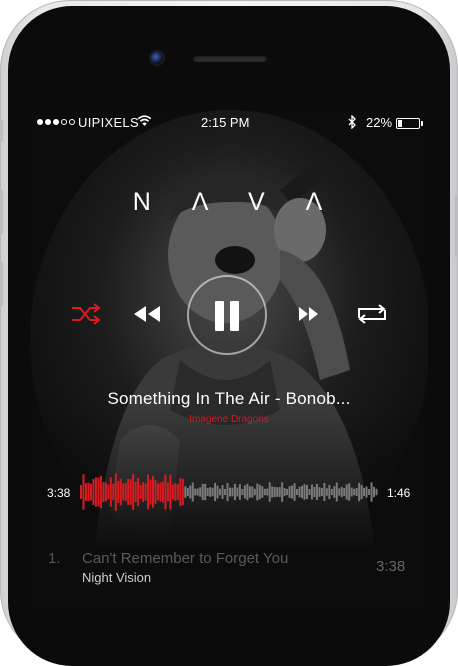 This screenshot has height=666, width=458. Describe the element at coordinates (185, 558) in the screenshot. I see `track-title: Can't Remember to Forget You` at that location.